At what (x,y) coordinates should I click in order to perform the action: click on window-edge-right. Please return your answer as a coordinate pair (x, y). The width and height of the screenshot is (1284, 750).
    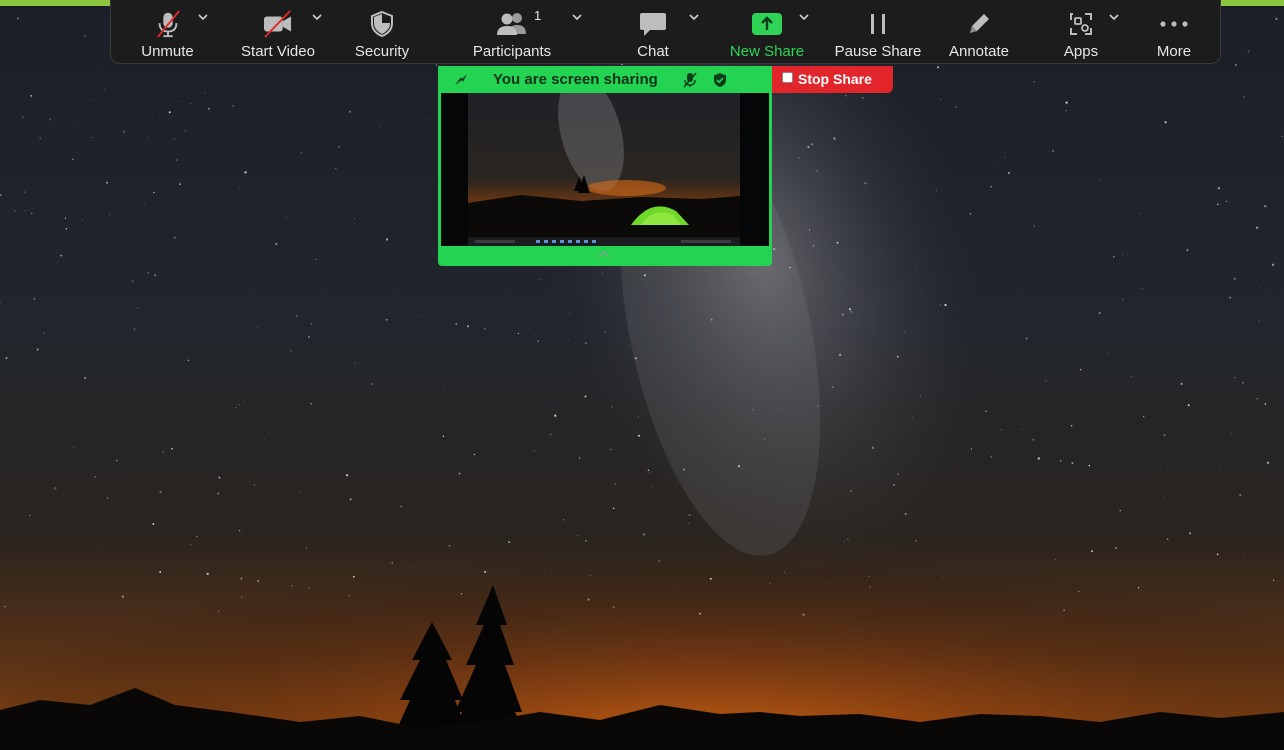
    Looking at the image, I should click on (1252, 3).